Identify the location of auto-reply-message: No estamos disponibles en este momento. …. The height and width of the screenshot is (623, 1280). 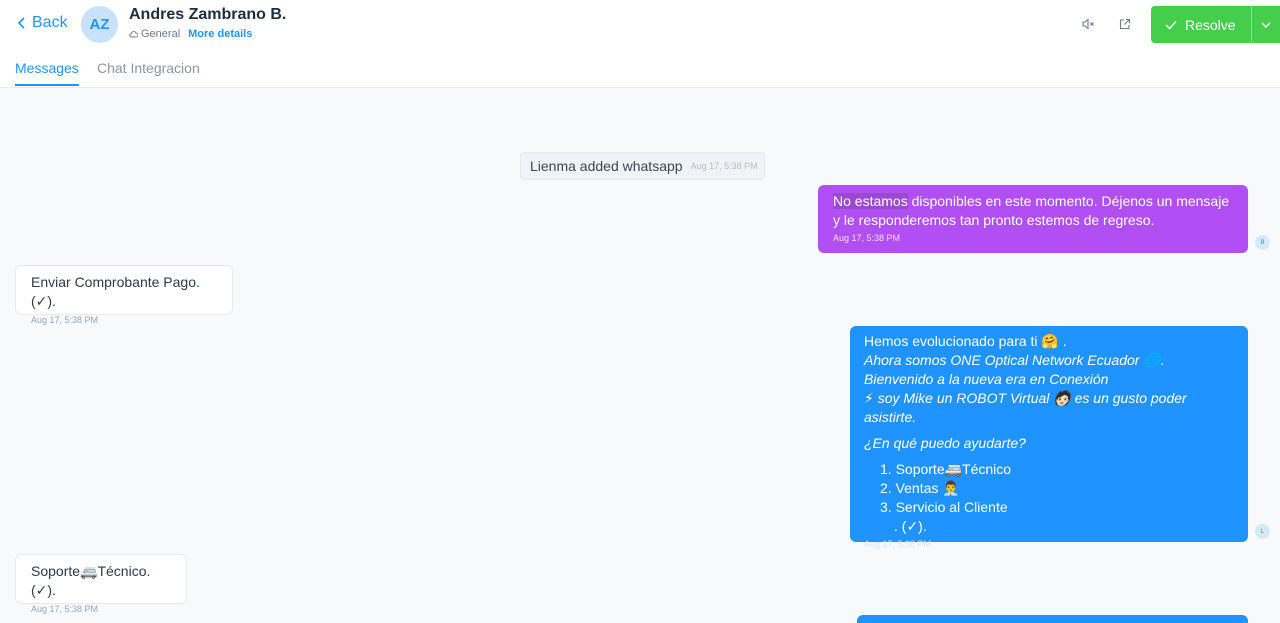
(1033, 219).